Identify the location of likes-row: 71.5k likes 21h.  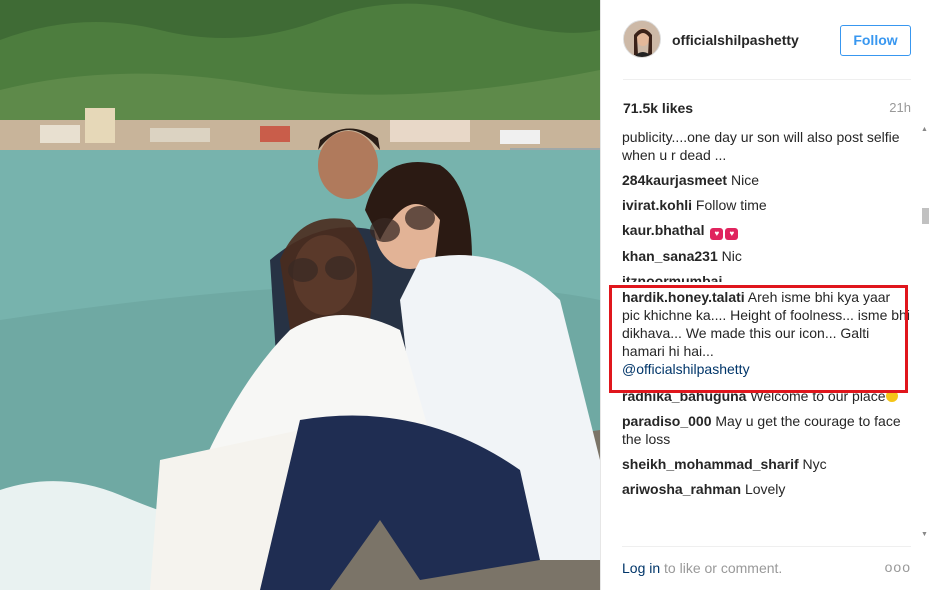
(767, 110).